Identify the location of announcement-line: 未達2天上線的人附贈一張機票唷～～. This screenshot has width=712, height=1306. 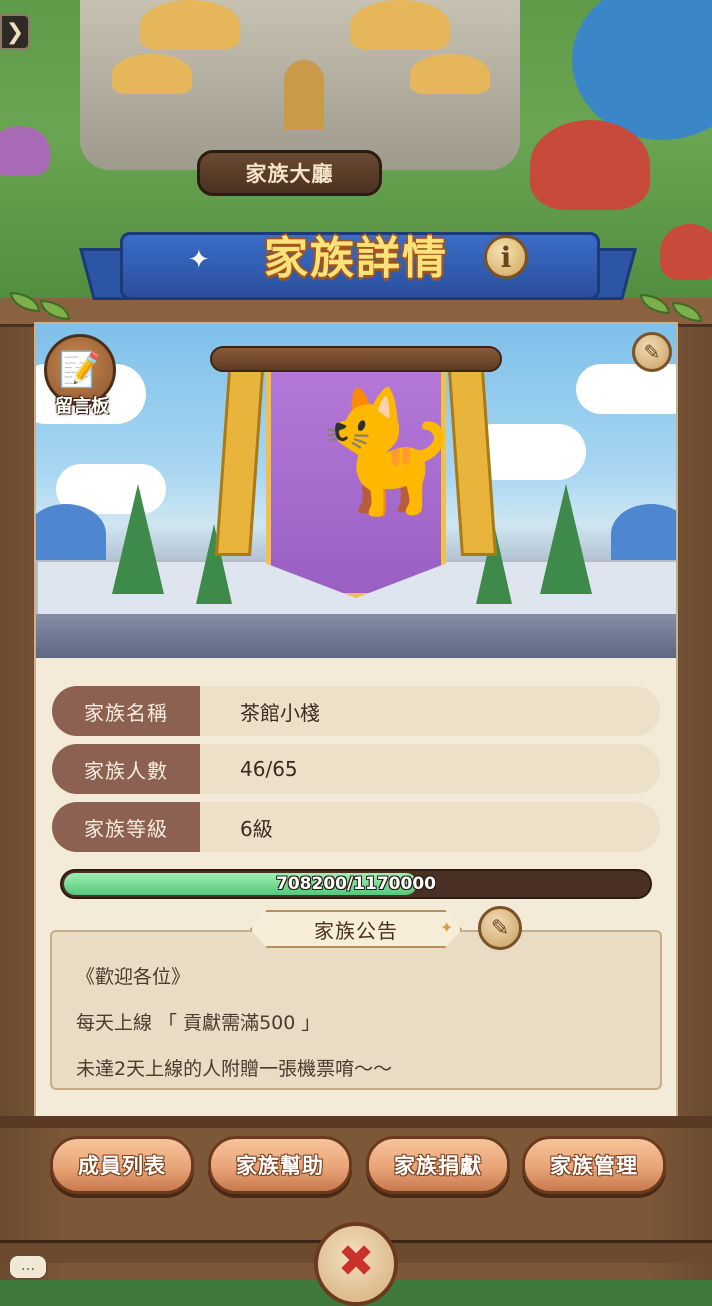
(234, 1069).